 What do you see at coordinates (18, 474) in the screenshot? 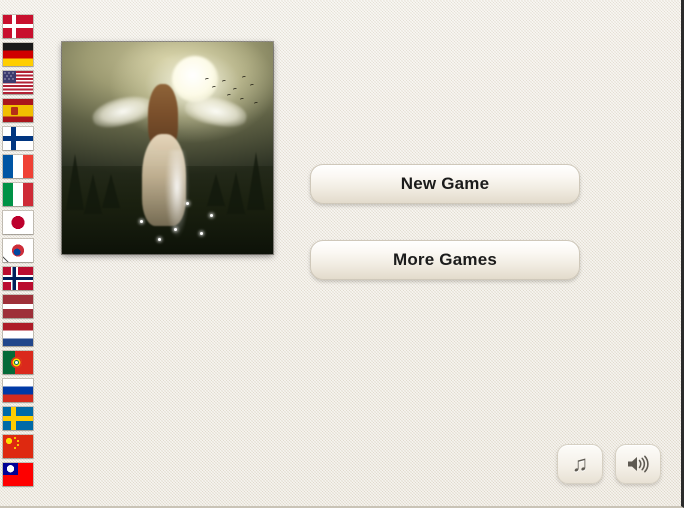
I see `flag-taiwan` at bounding box center [18, 474].